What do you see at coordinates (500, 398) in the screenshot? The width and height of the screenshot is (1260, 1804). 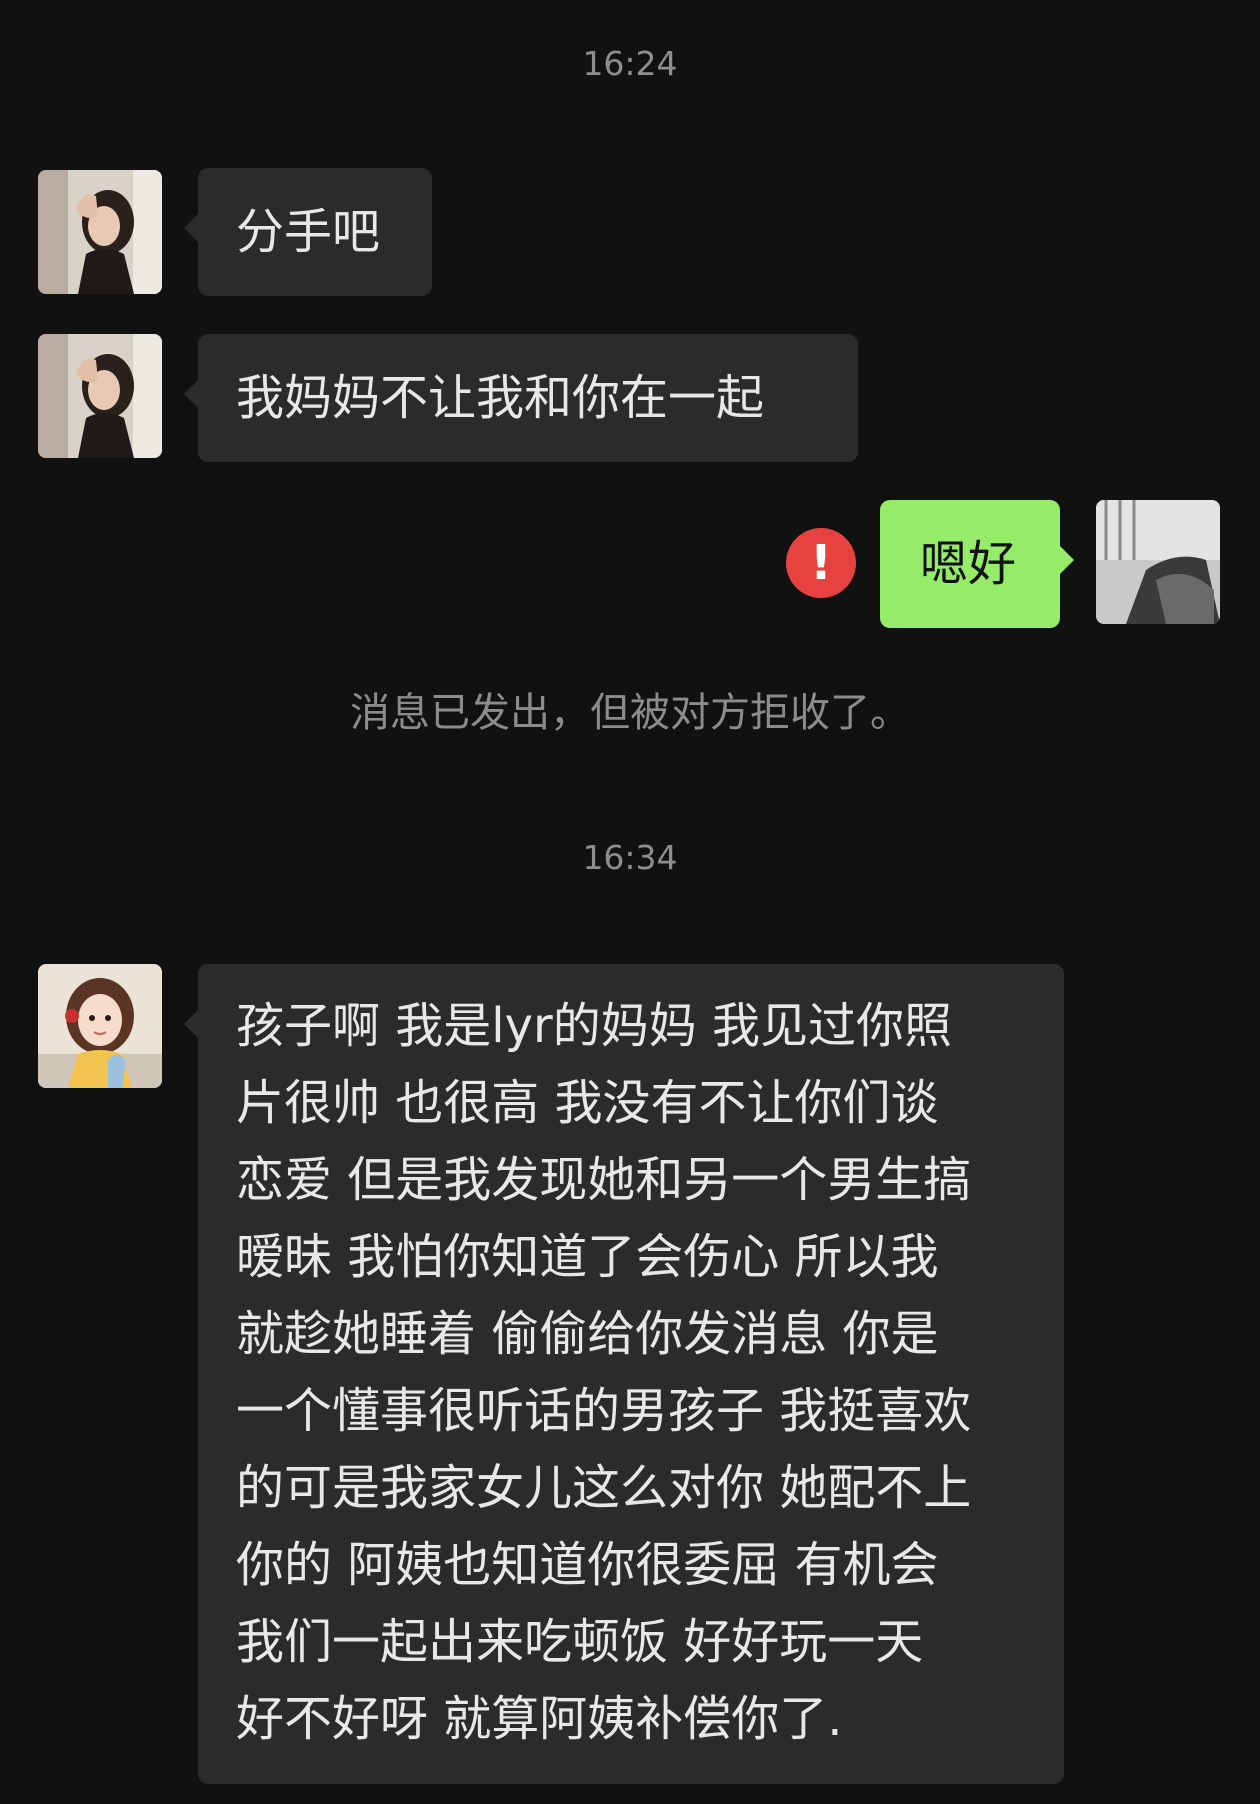 I see `message-text: 我妈妈不让我和你在一起` at bounding box center [500, 398].